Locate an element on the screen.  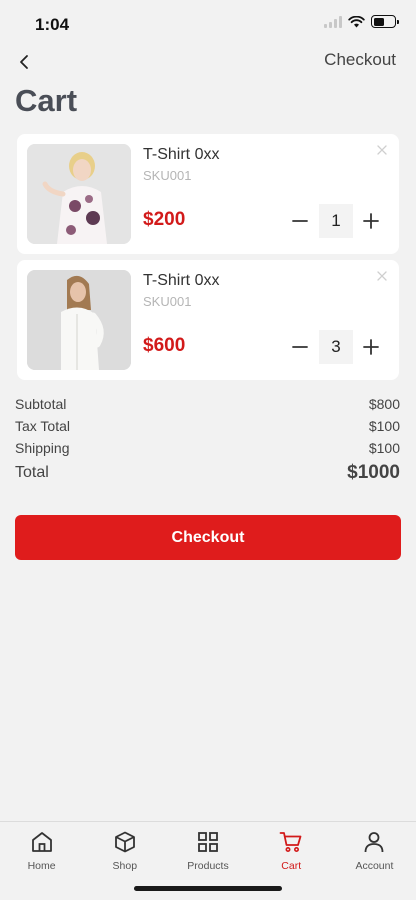
tab-label: Products is located at coordinates (208, 866).